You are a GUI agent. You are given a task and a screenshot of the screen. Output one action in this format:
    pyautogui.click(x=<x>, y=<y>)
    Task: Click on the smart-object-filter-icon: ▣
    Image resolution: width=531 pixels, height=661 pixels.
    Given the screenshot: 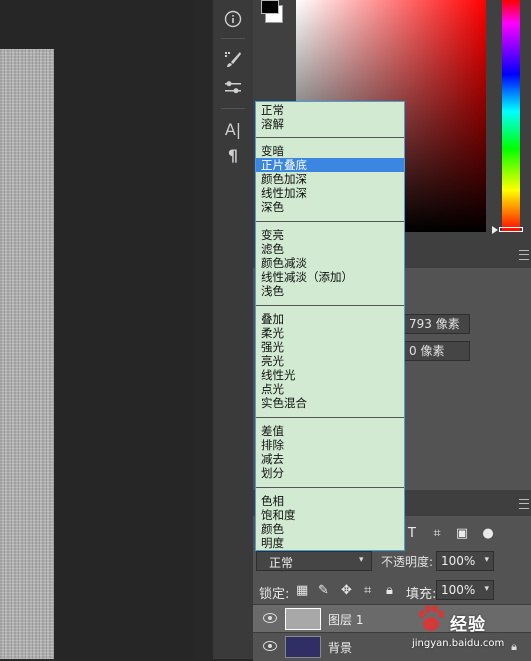 What is the action you would take?
    pyautogui.click(x=462, y=534)
    